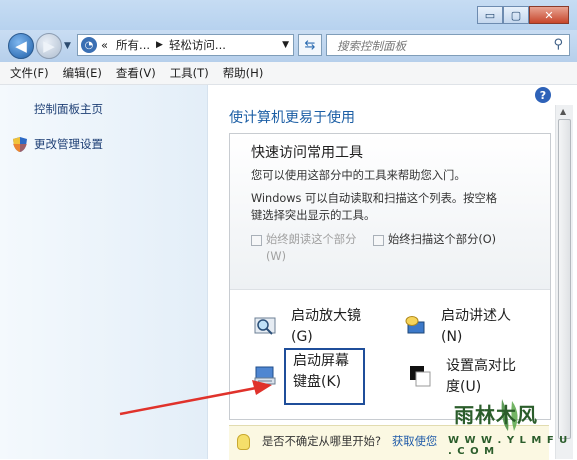 Image resolution: width=577 pixels, height=460 pixels. What do you see at coordinates (442, 239) in the screenshot?
I see `always-scan-label: 始终扫描这个部分(O)` at bounding box center [442, 239].